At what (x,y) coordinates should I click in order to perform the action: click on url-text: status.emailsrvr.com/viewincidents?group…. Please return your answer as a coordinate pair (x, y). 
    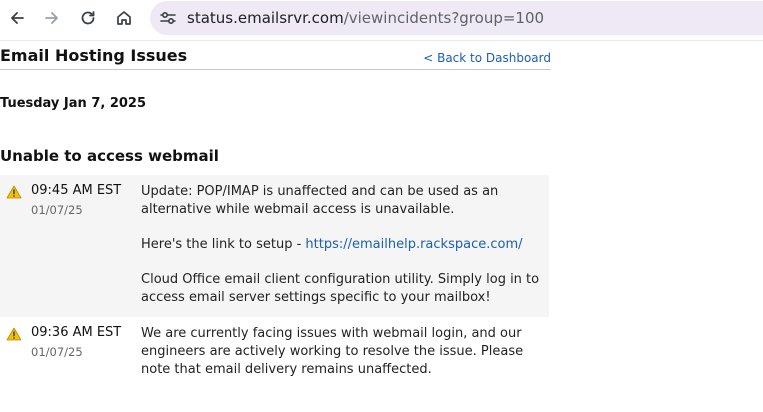
    Looking at the image, I should click on (365, 18).